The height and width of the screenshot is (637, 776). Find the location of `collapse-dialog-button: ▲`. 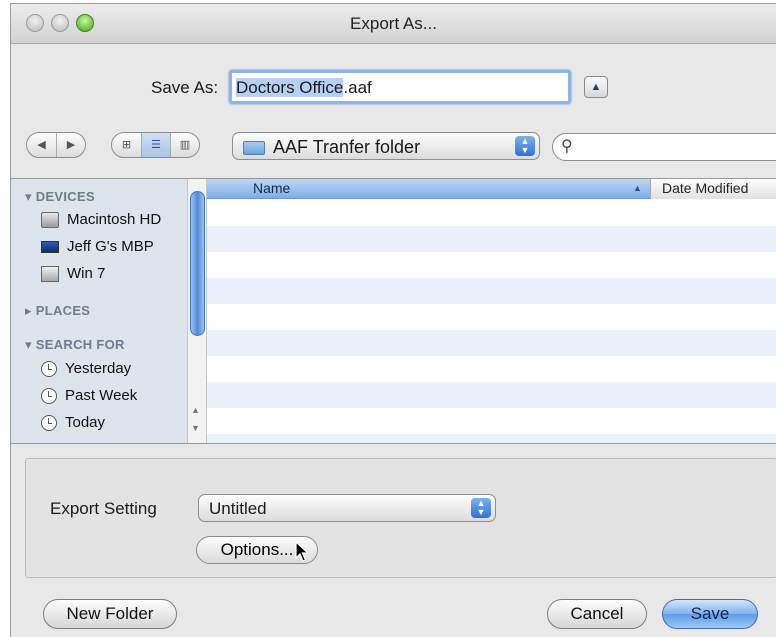

collapse-dialog-button: ▲ is located at coordinates (596, 87).